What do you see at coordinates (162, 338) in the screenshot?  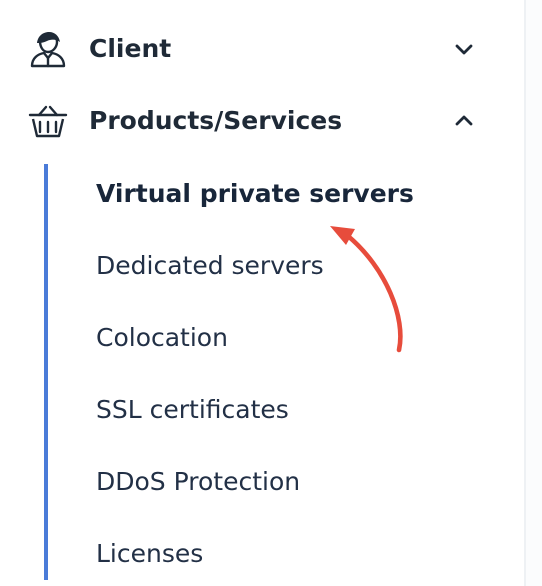 I see `submenu-item-colocation: Colocation` at bounding box center [162, 338].